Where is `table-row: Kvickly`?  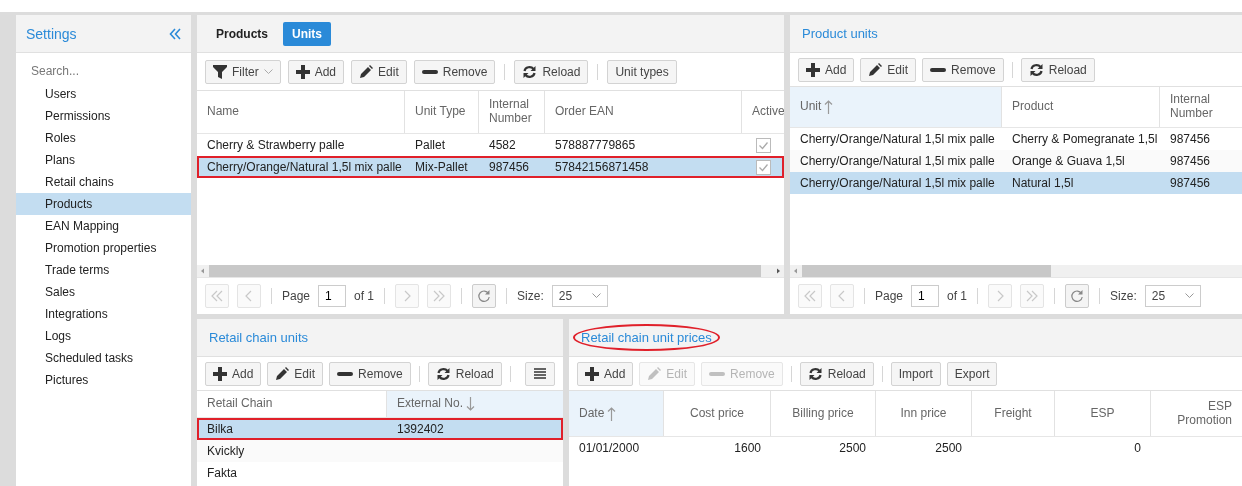 table-row: Kvickly is located at coordinates (380, 451).